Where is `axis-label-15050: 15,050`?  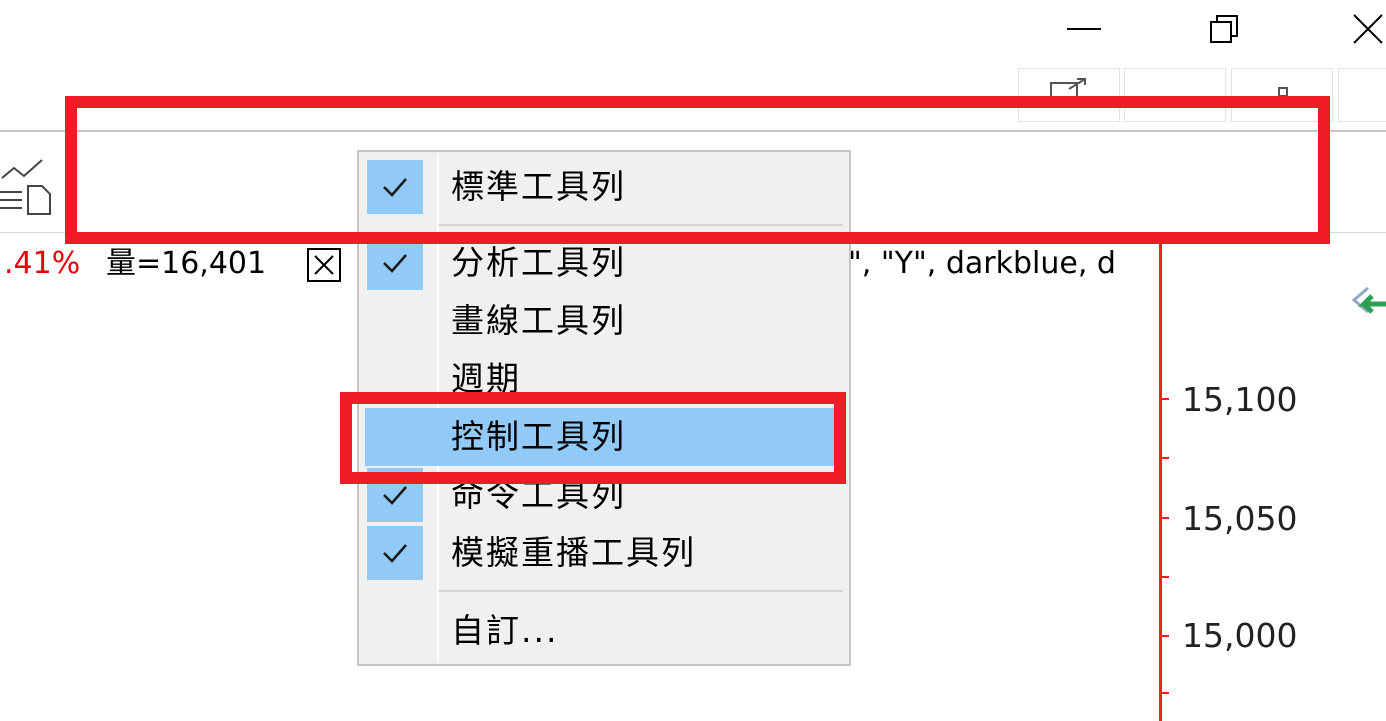 axis-label-15050: 15,050 is located at coordinates (1240, 518).